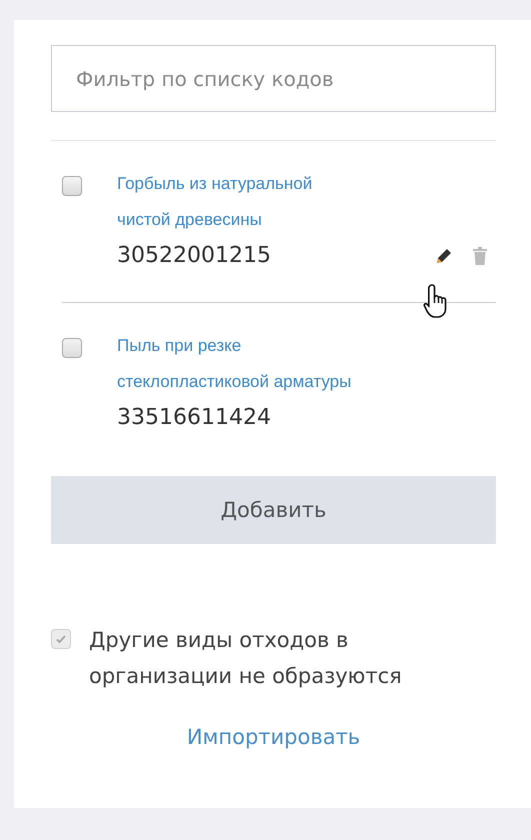  What do you see at coordinates (273, 737) in the screenshot?
I see `import-link: Импортировать` at bounding box center [273, 737].